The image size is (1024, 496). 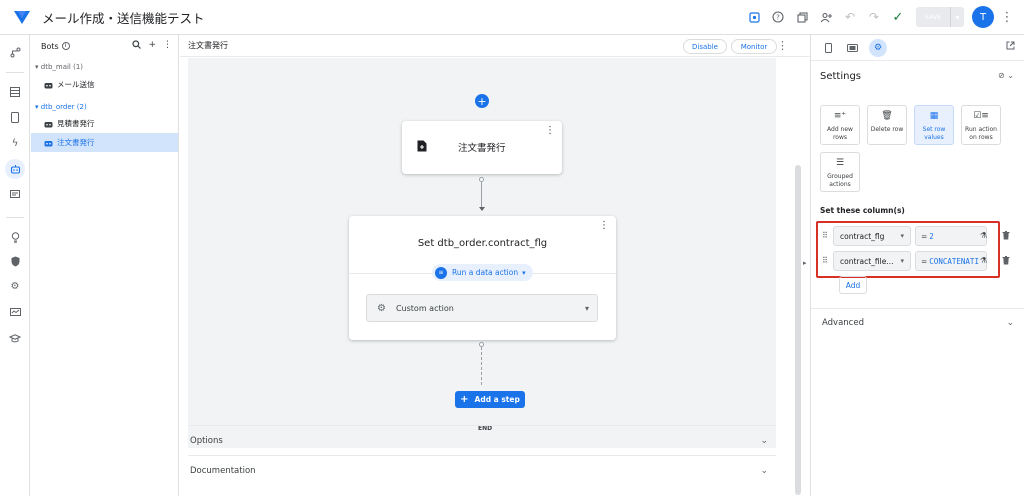 I want to click on bots-title: Bots, so click(x=50, y=46).